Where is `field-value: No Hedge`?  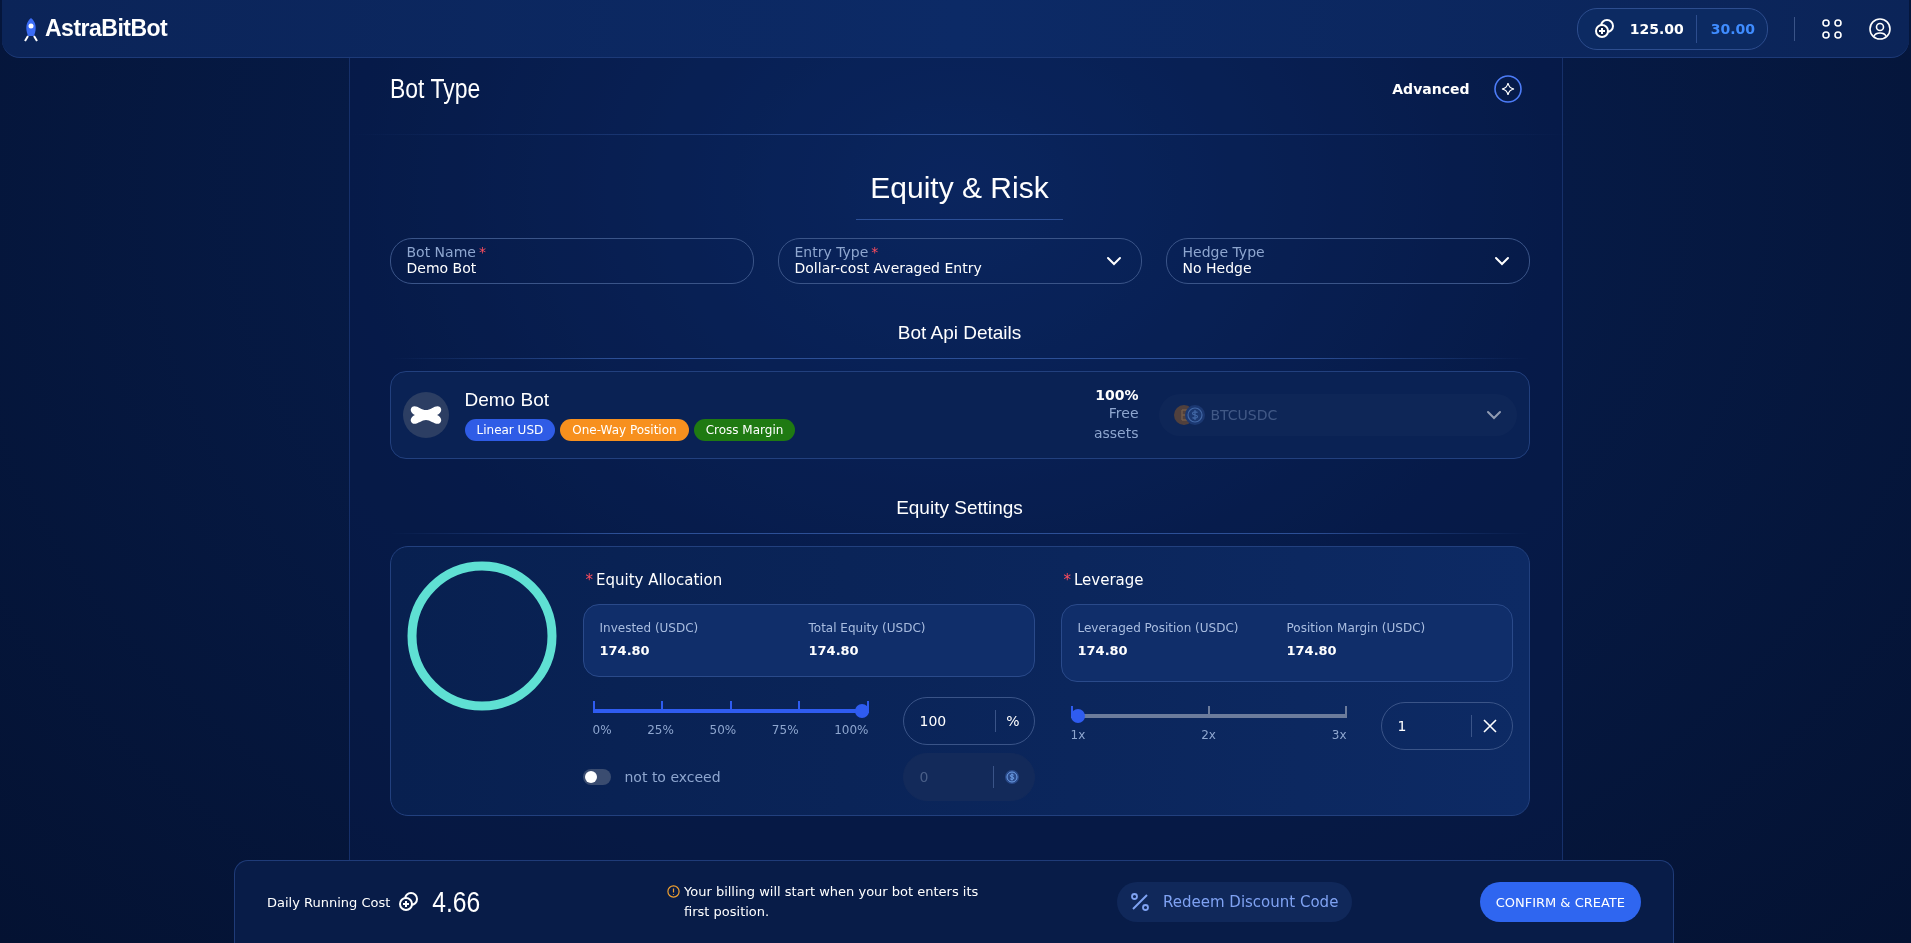 field-value: No Hedge is located at coordinates (1217, 268).